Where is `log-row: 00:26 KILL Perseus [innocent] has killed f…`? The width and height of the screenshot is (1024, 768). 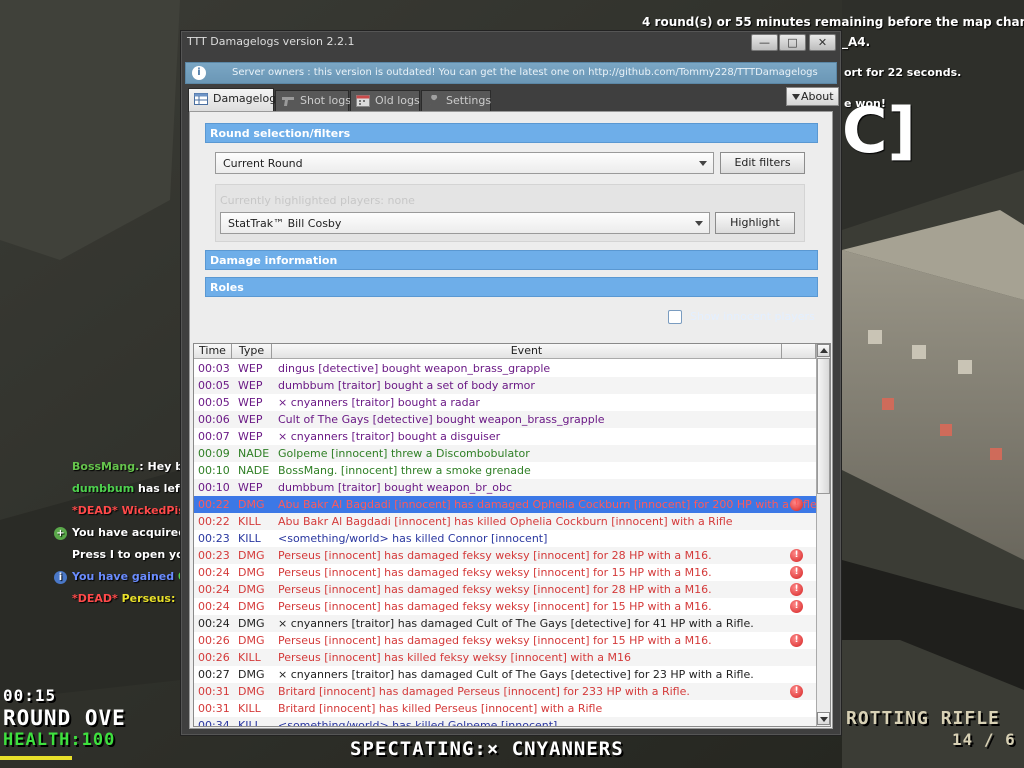
log-row: 00:26 KILL Perseus [innocent] has killed f… is located at coordinates (505, 657).